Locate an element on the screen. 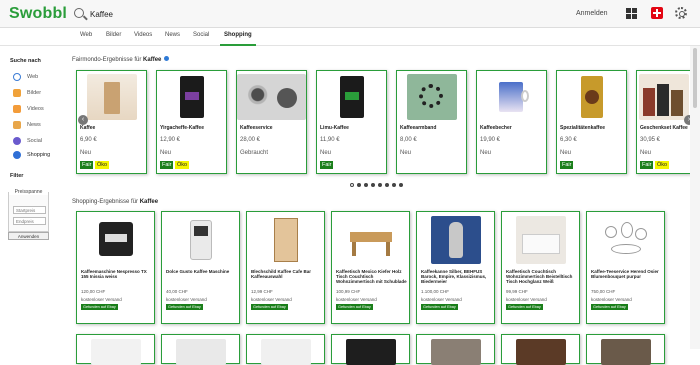 The width and height of the screenshot is (700, 365). logo: Swobbl is located at coordinates (38, 14).